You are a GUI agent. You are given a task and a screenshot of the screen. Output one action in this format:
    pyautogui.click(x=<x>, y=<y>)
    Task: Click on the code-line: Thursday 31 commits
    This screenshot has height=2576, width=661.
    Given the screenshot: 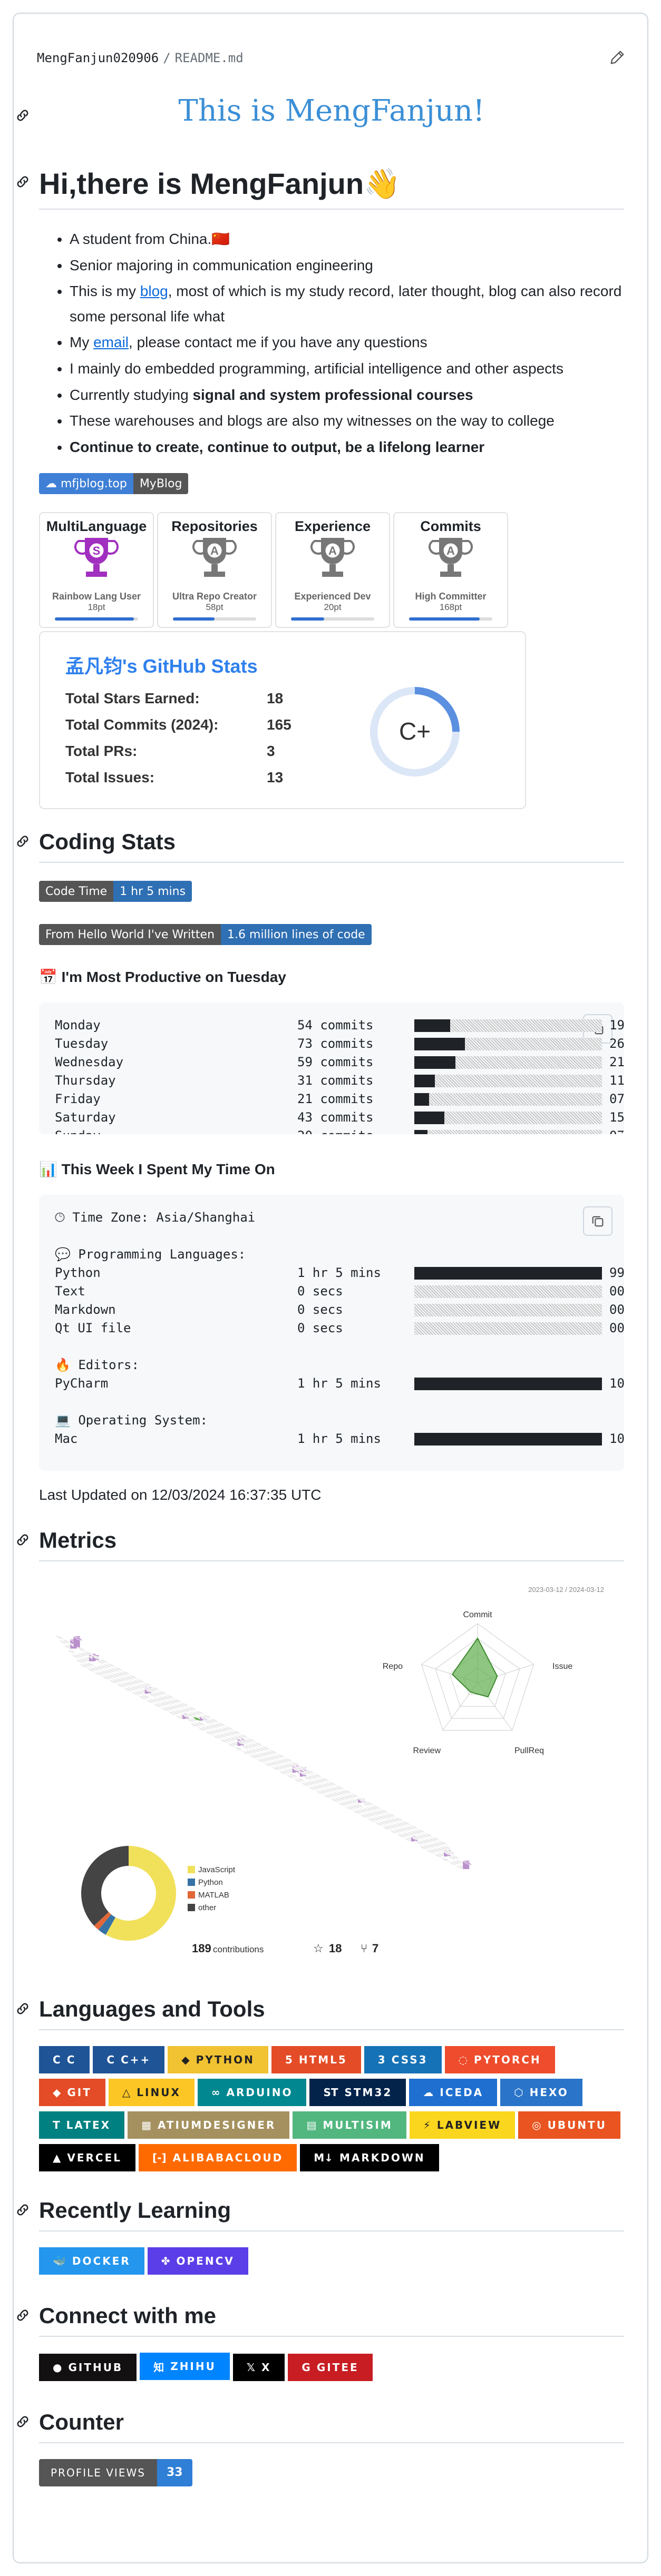 What is the action you would take?
    pyautogui.click(x=214, y=1080)
    